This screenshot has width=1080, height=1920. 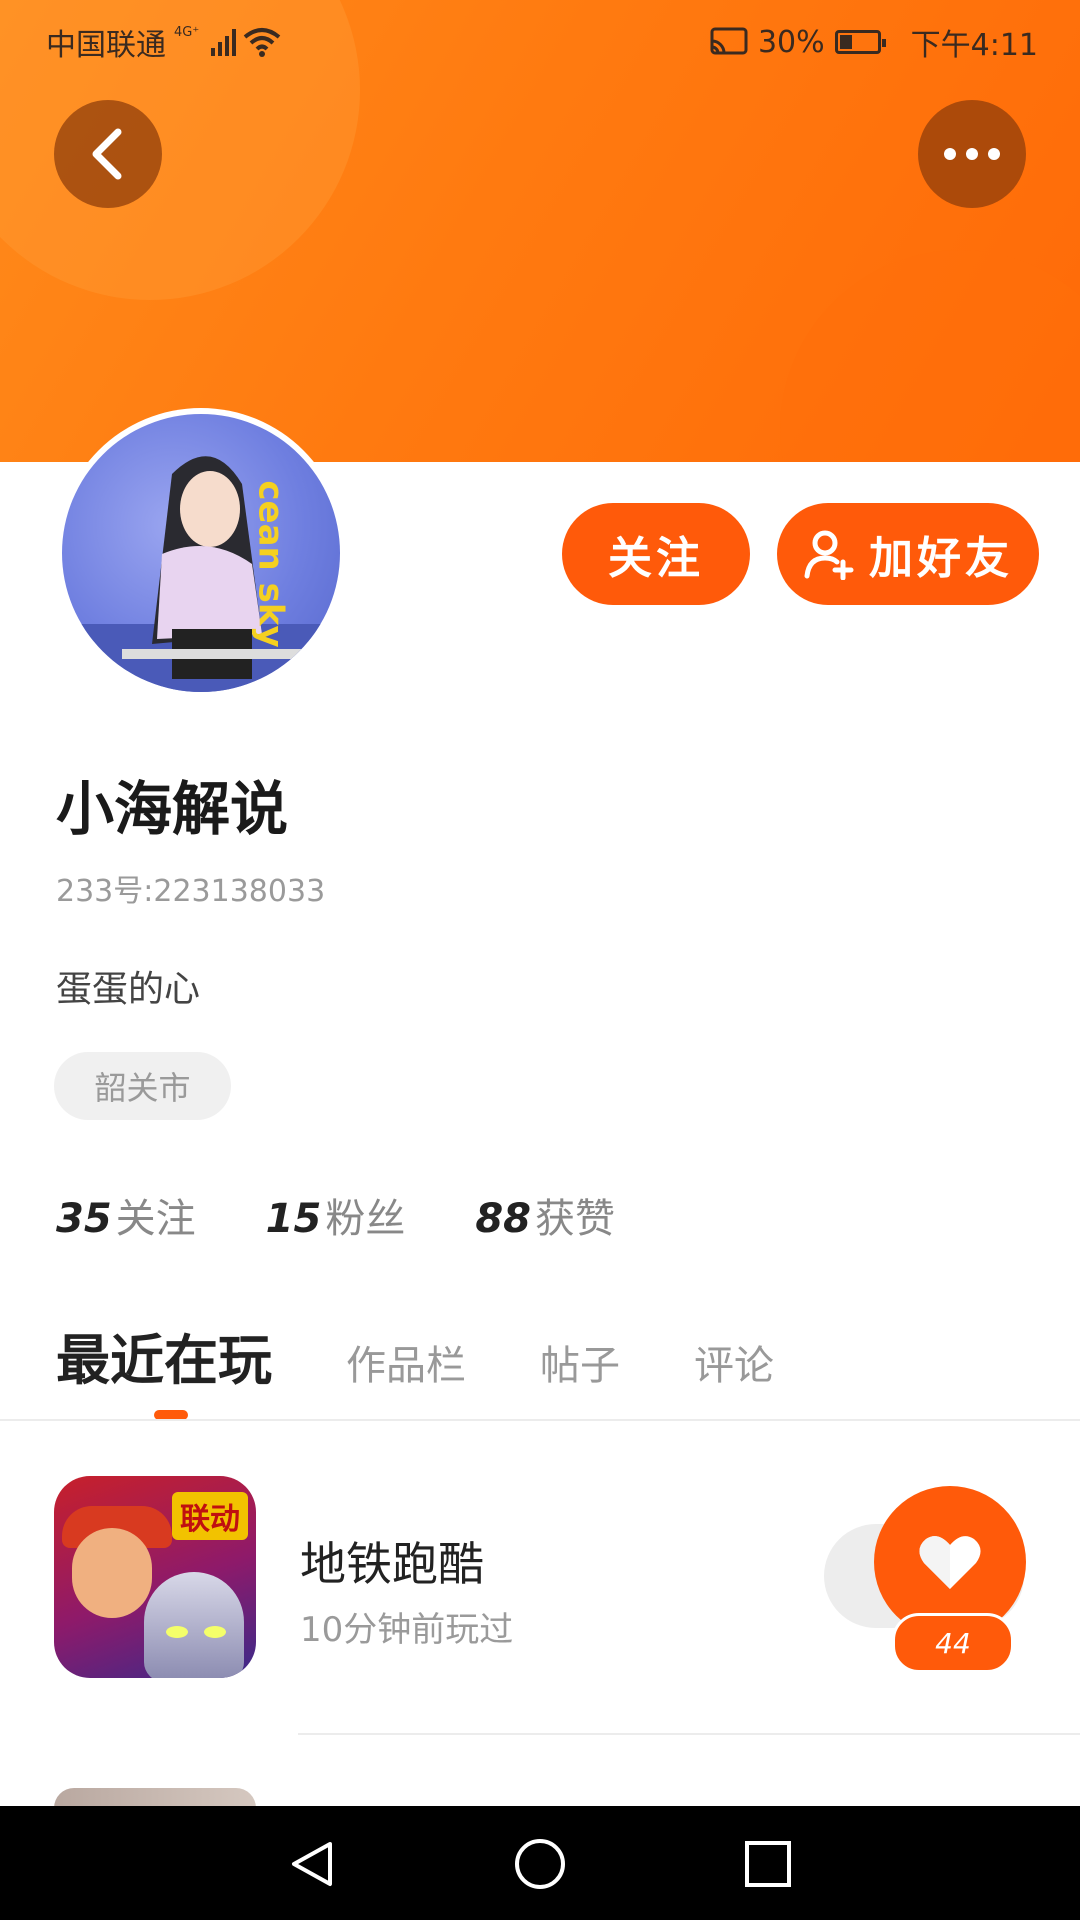 I want to click on profile-name: 小海解说, so click(x=172, y=809).